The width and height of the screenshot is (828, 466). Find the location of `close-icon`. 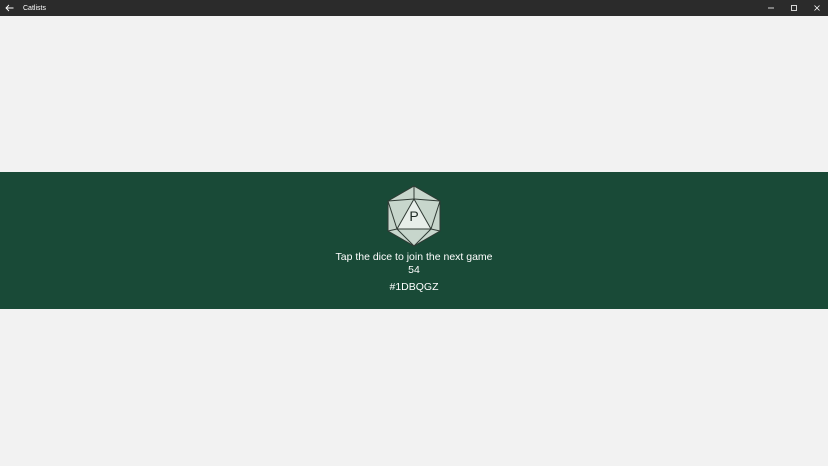

close-icon is located at coordinates (816, 8).